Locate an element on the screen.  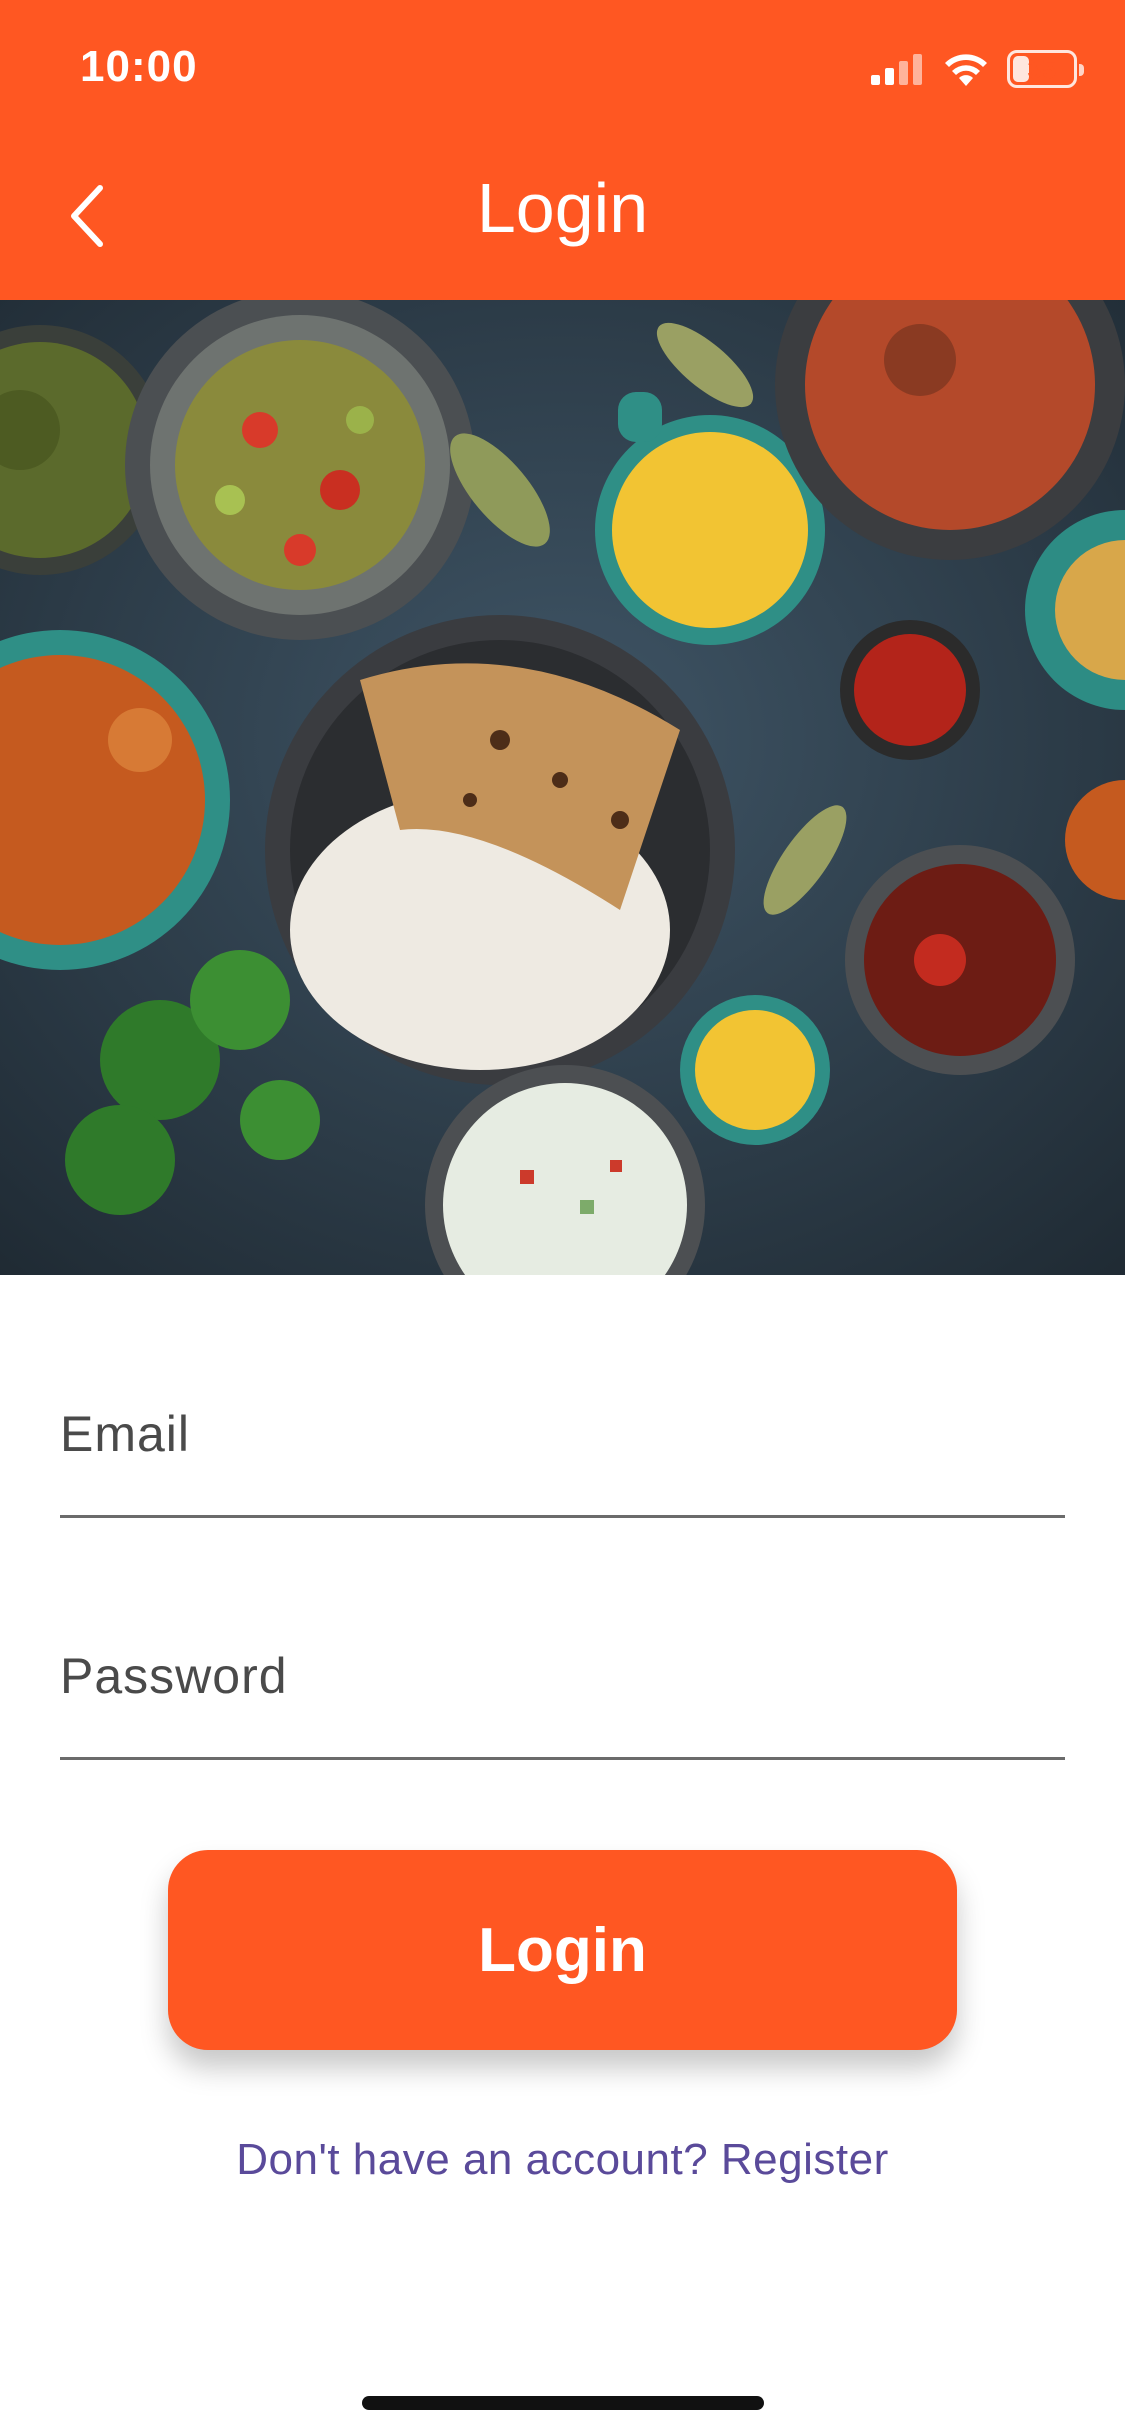
battery-percent: 35 is located at coordinates (1042, 68).